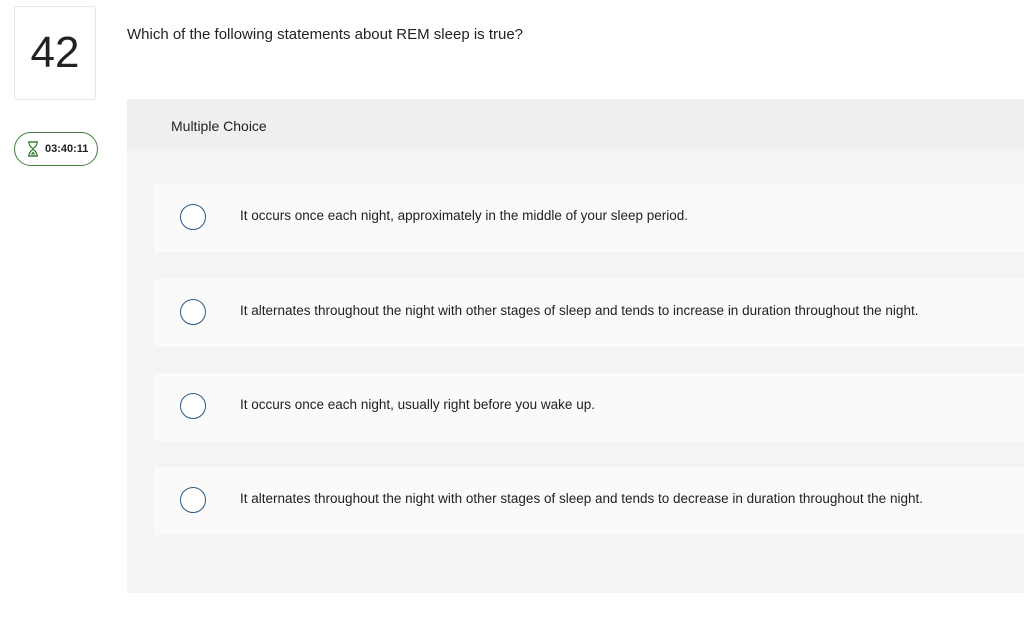 The width and height of the screenshot is (1024, 630). Describe the element at coordinates (55, 53) in the screenshot. I see `question-number: 42` at that location.